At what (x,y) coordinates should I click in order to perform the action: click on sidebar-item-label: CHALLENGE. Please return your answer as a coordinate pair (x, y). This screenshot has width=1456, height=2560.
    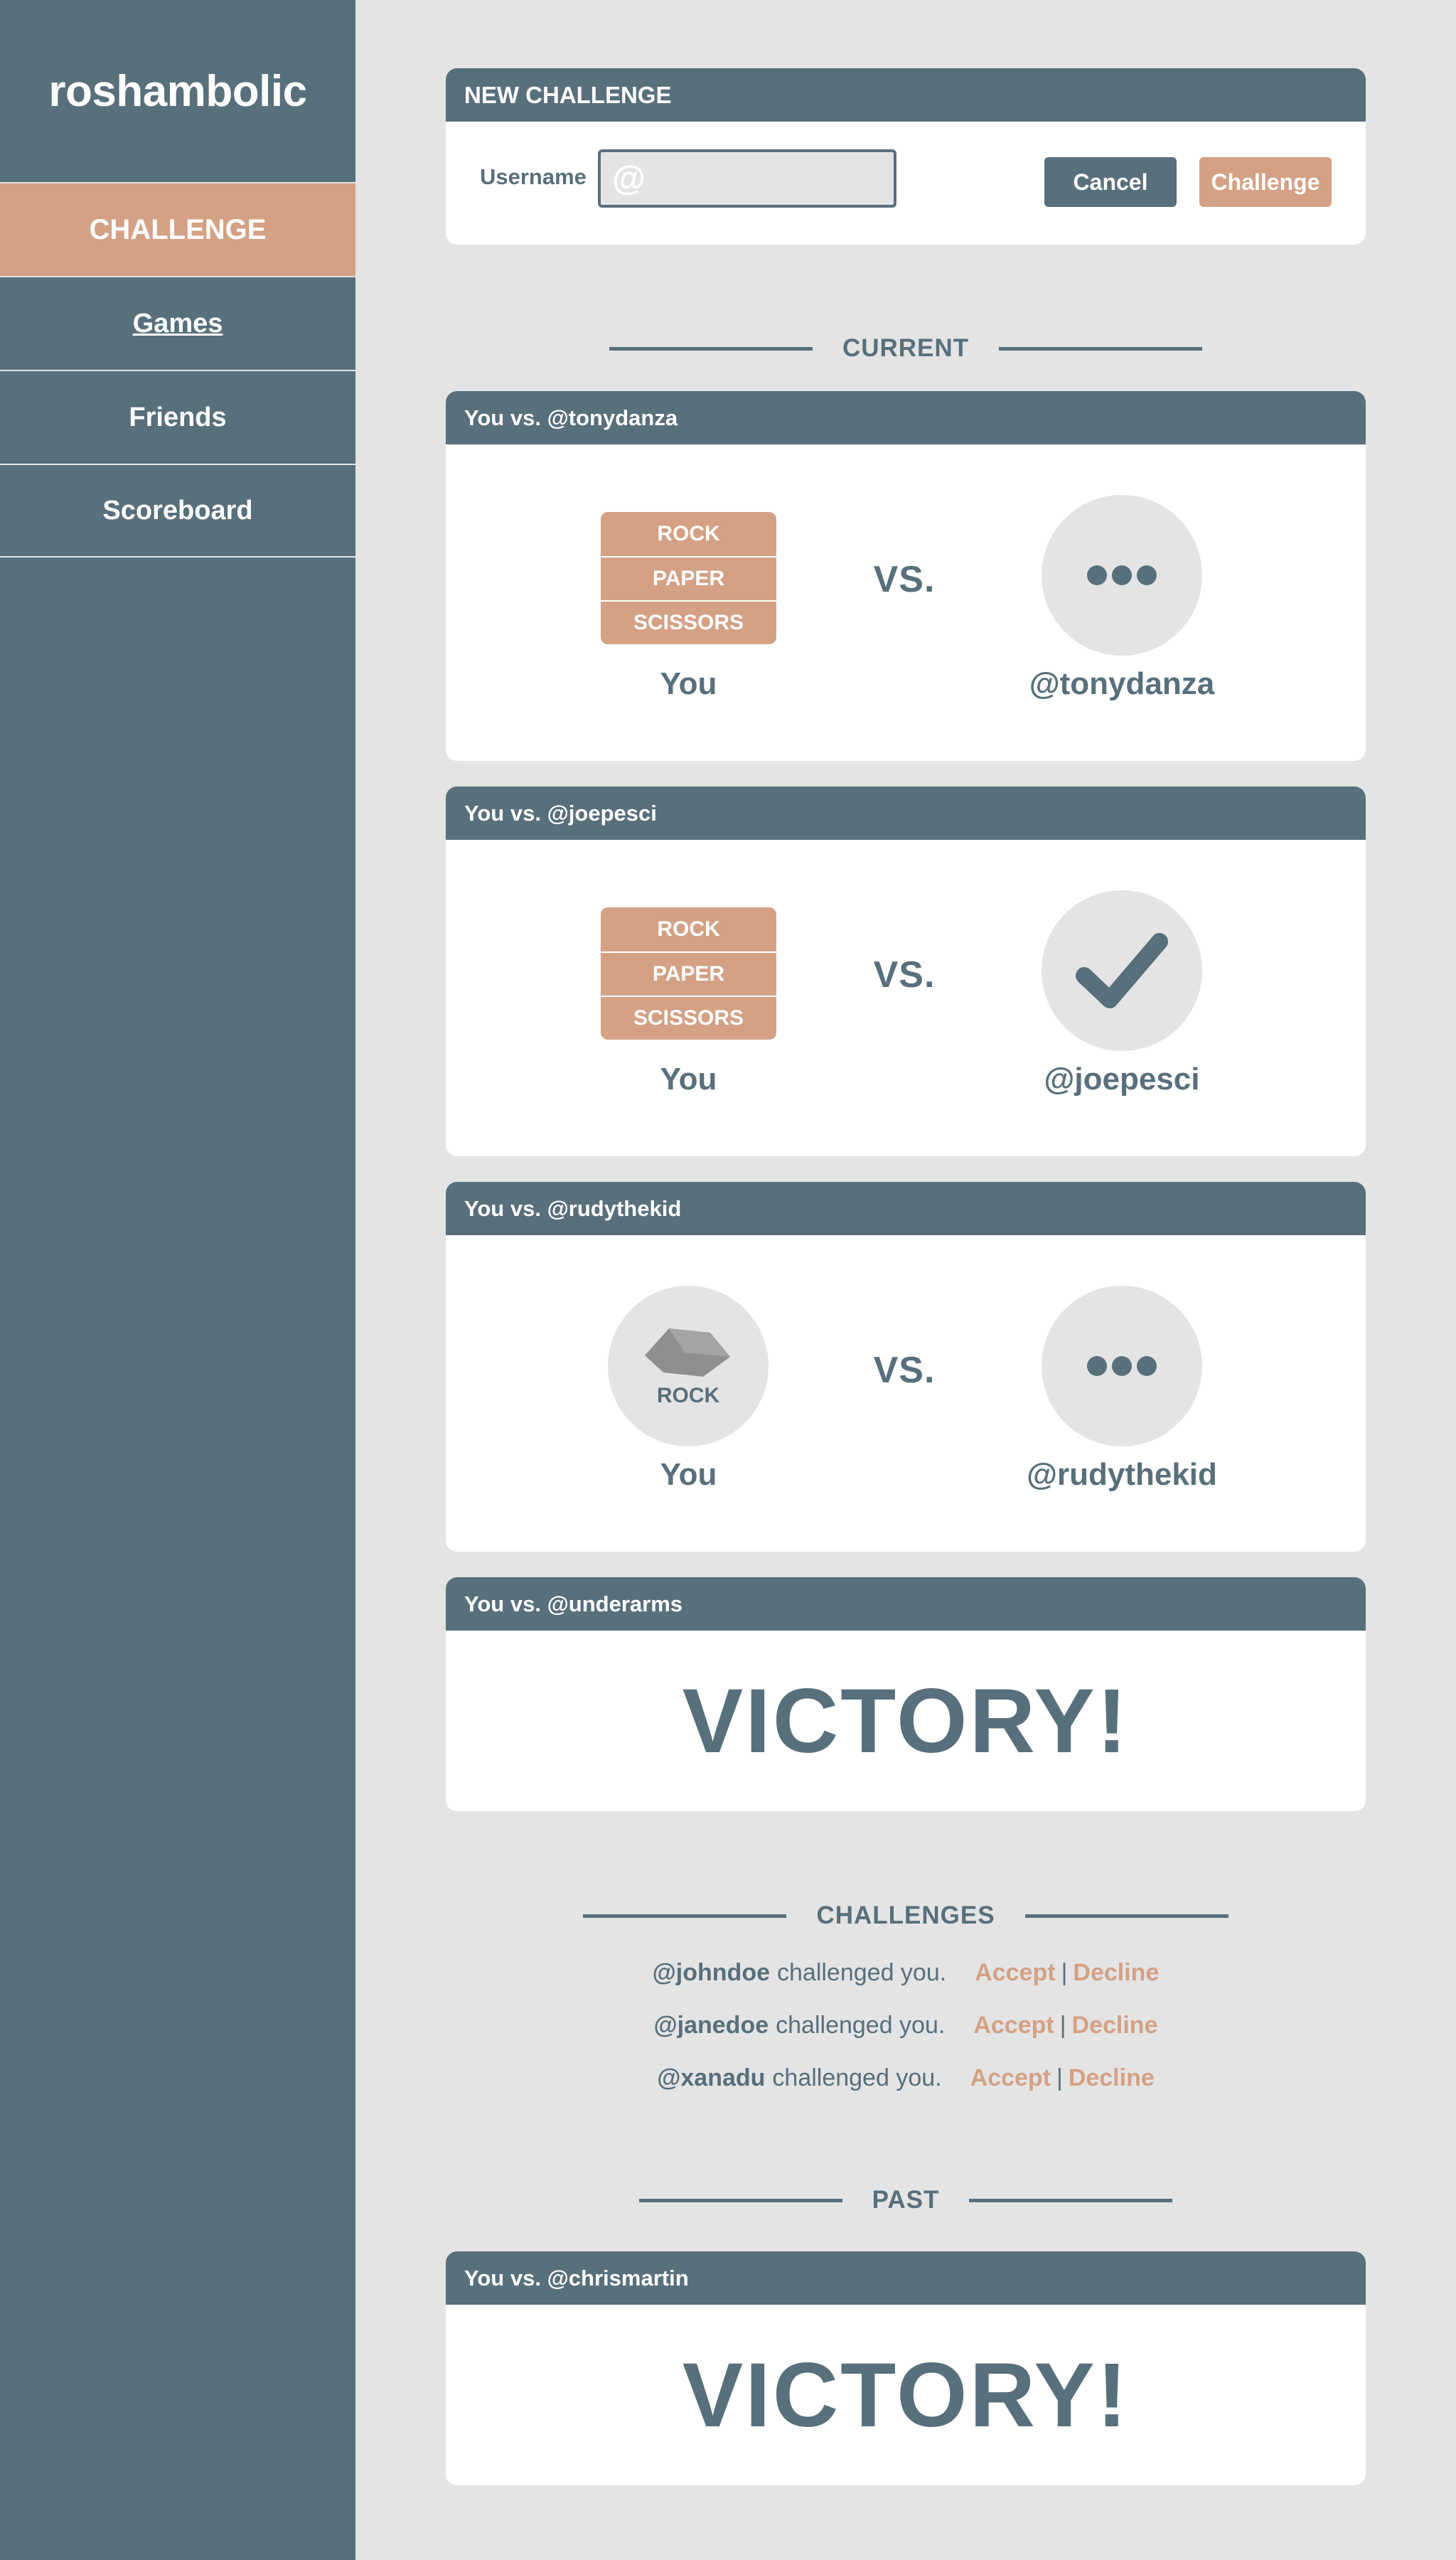
    Looking at the image, I should click on (178, 229).